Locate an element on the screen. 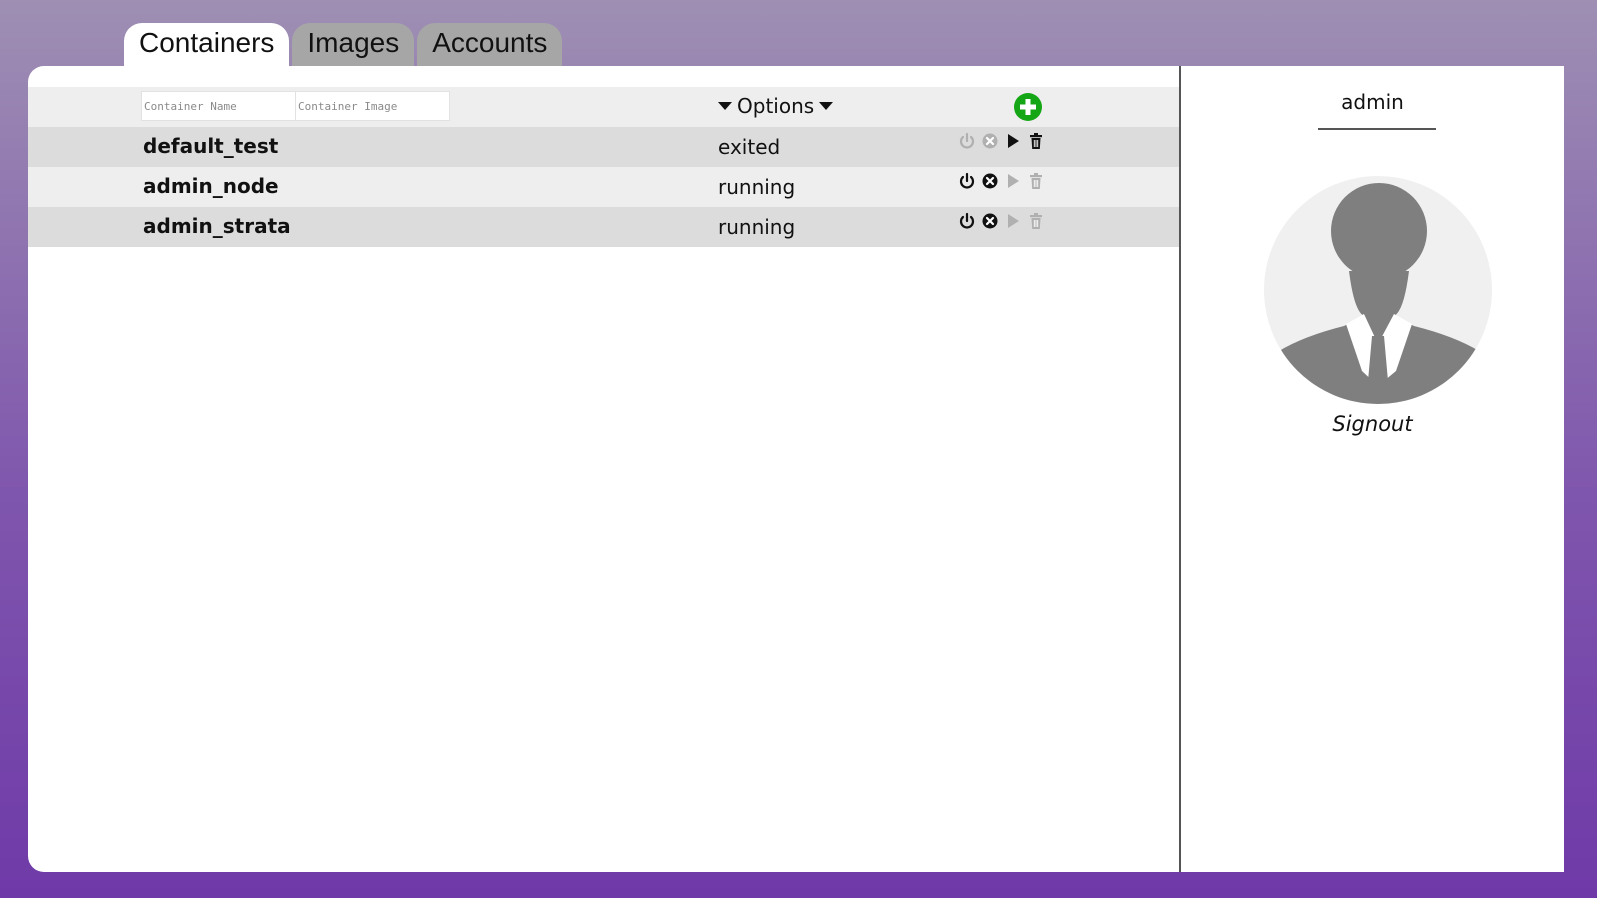 This screenshot has height=898, width=1597. add-container-button is located at coordinates (1028, 107).